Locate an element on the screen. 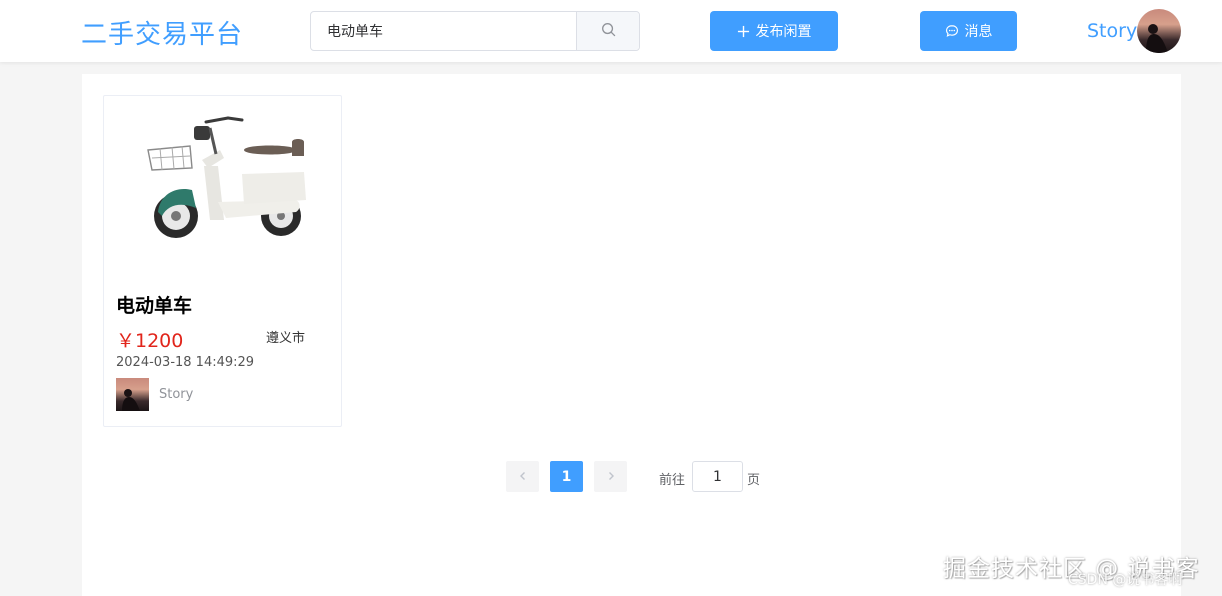 The image size is (1222, 596). pagination-prev-button is located at coordinates (522, 476).